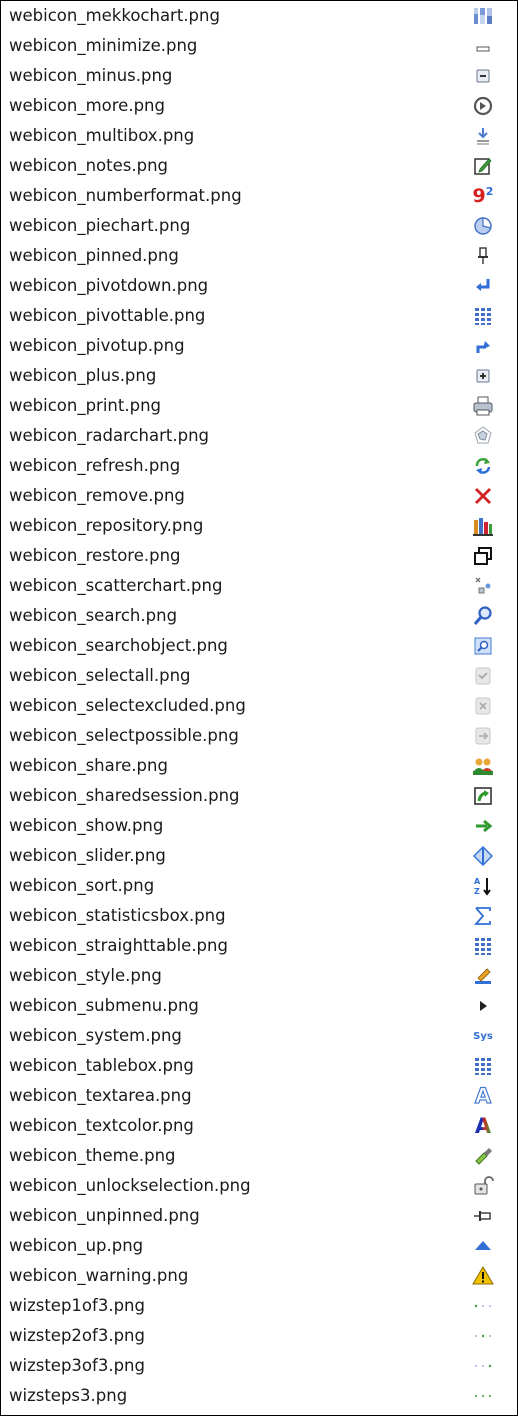  I want to click on remove-icon, so click(483, 496).